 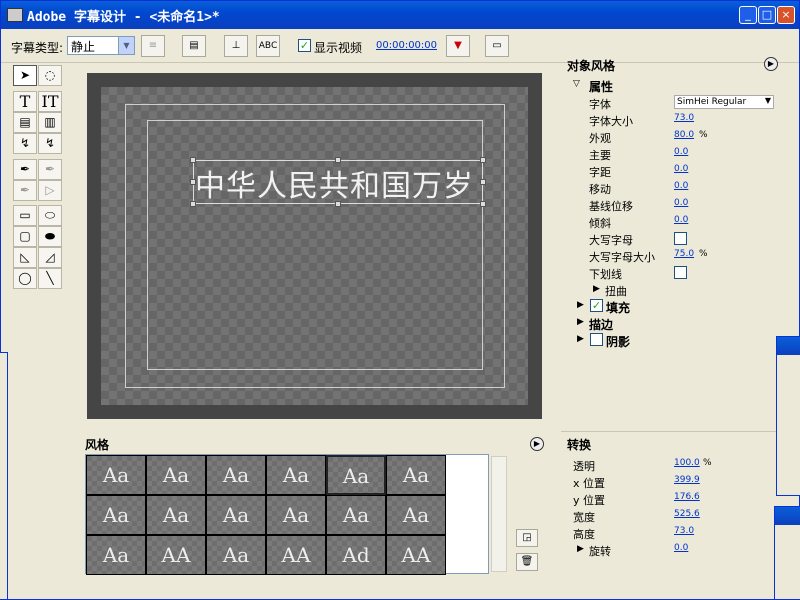 I want to click on ellipse-outline-tool-icon: ◯, so click(x=25, y=278).